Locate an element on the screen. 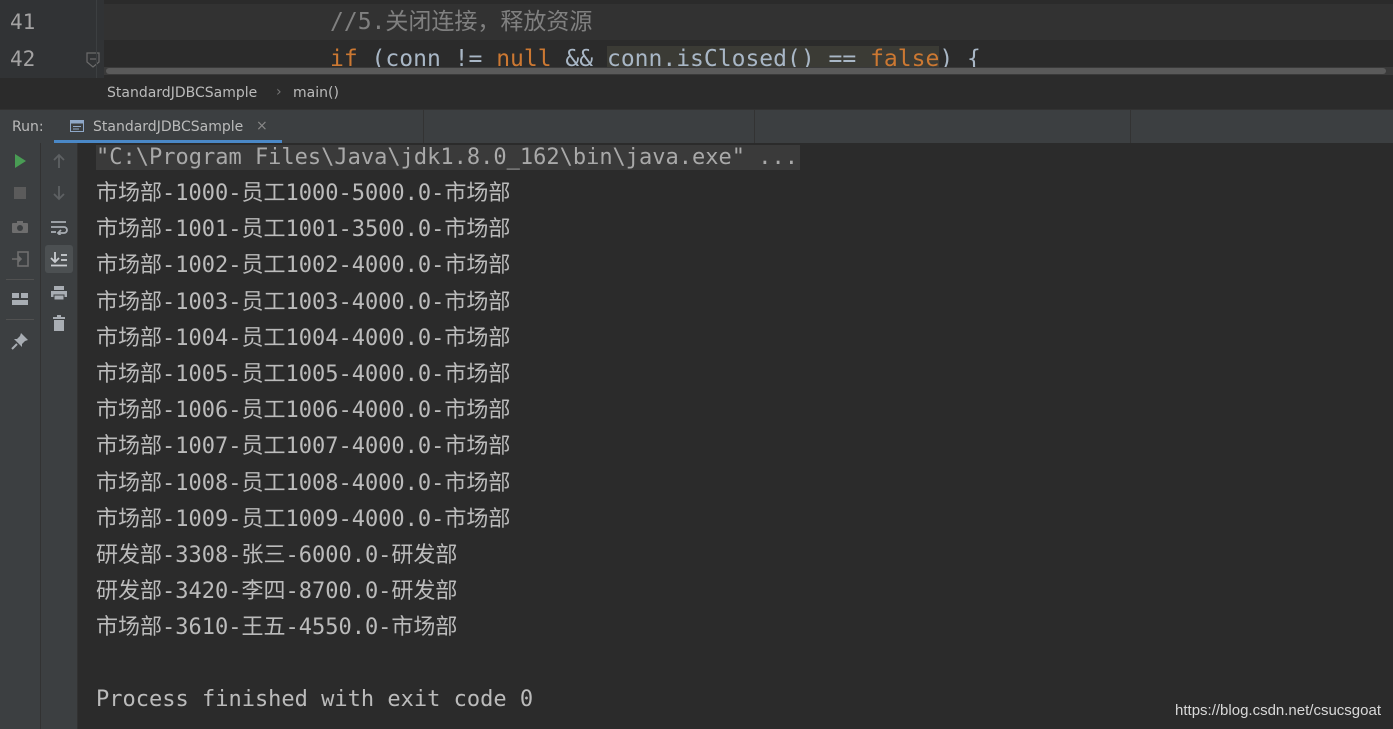 This screenshot has width=1393, height=729. console-line: 市场部-1004-员工1004-4000.0-市场部 is located at coordinates (303, 338).